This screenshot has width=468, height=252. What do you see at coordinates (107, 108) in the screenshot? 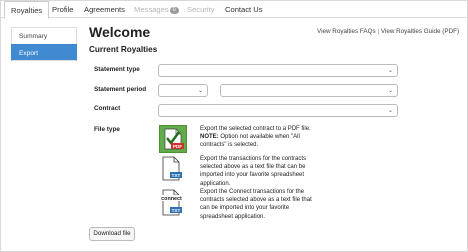
I see `contract-label: Contract` at bounding box center [107, 108].